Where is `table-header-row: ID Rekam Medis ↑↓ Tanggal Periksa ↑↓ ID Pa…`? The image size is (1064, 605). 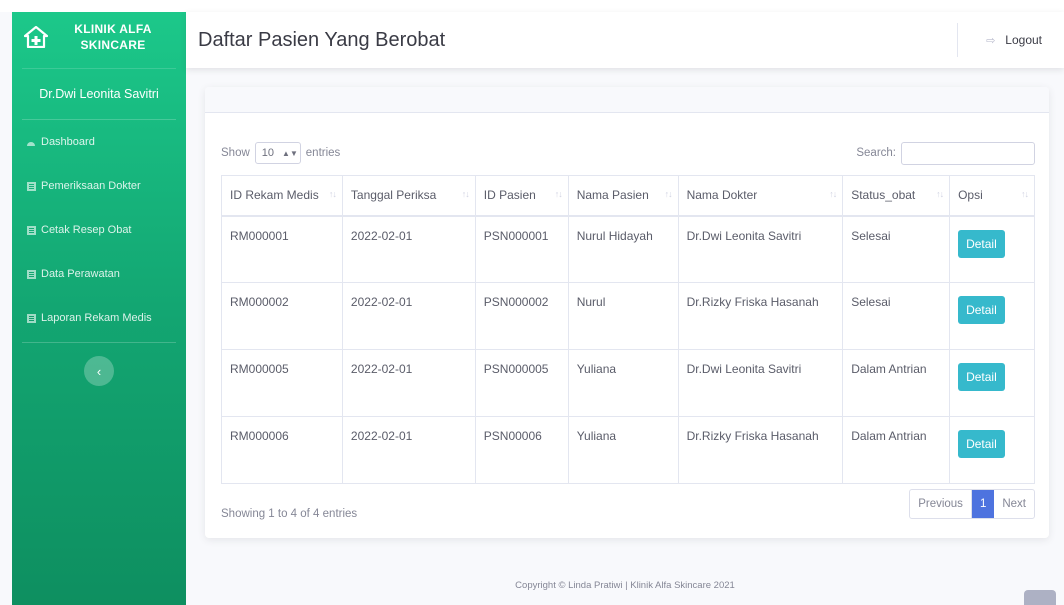
table-header-row: ID Rekam Medis ↑↓ Tanggal Periksa ↑↓ ID Pa… is located at coordinates (628, 196).